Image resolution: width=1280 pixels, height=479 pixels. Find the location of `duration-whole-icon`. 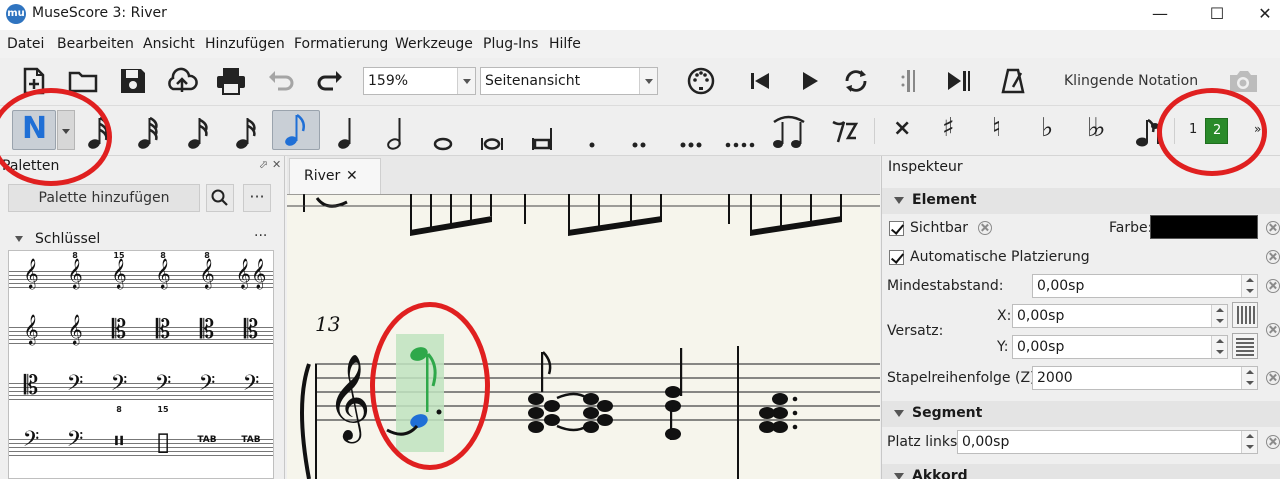

duration-whole-icon is located at coordinates (443, 132).